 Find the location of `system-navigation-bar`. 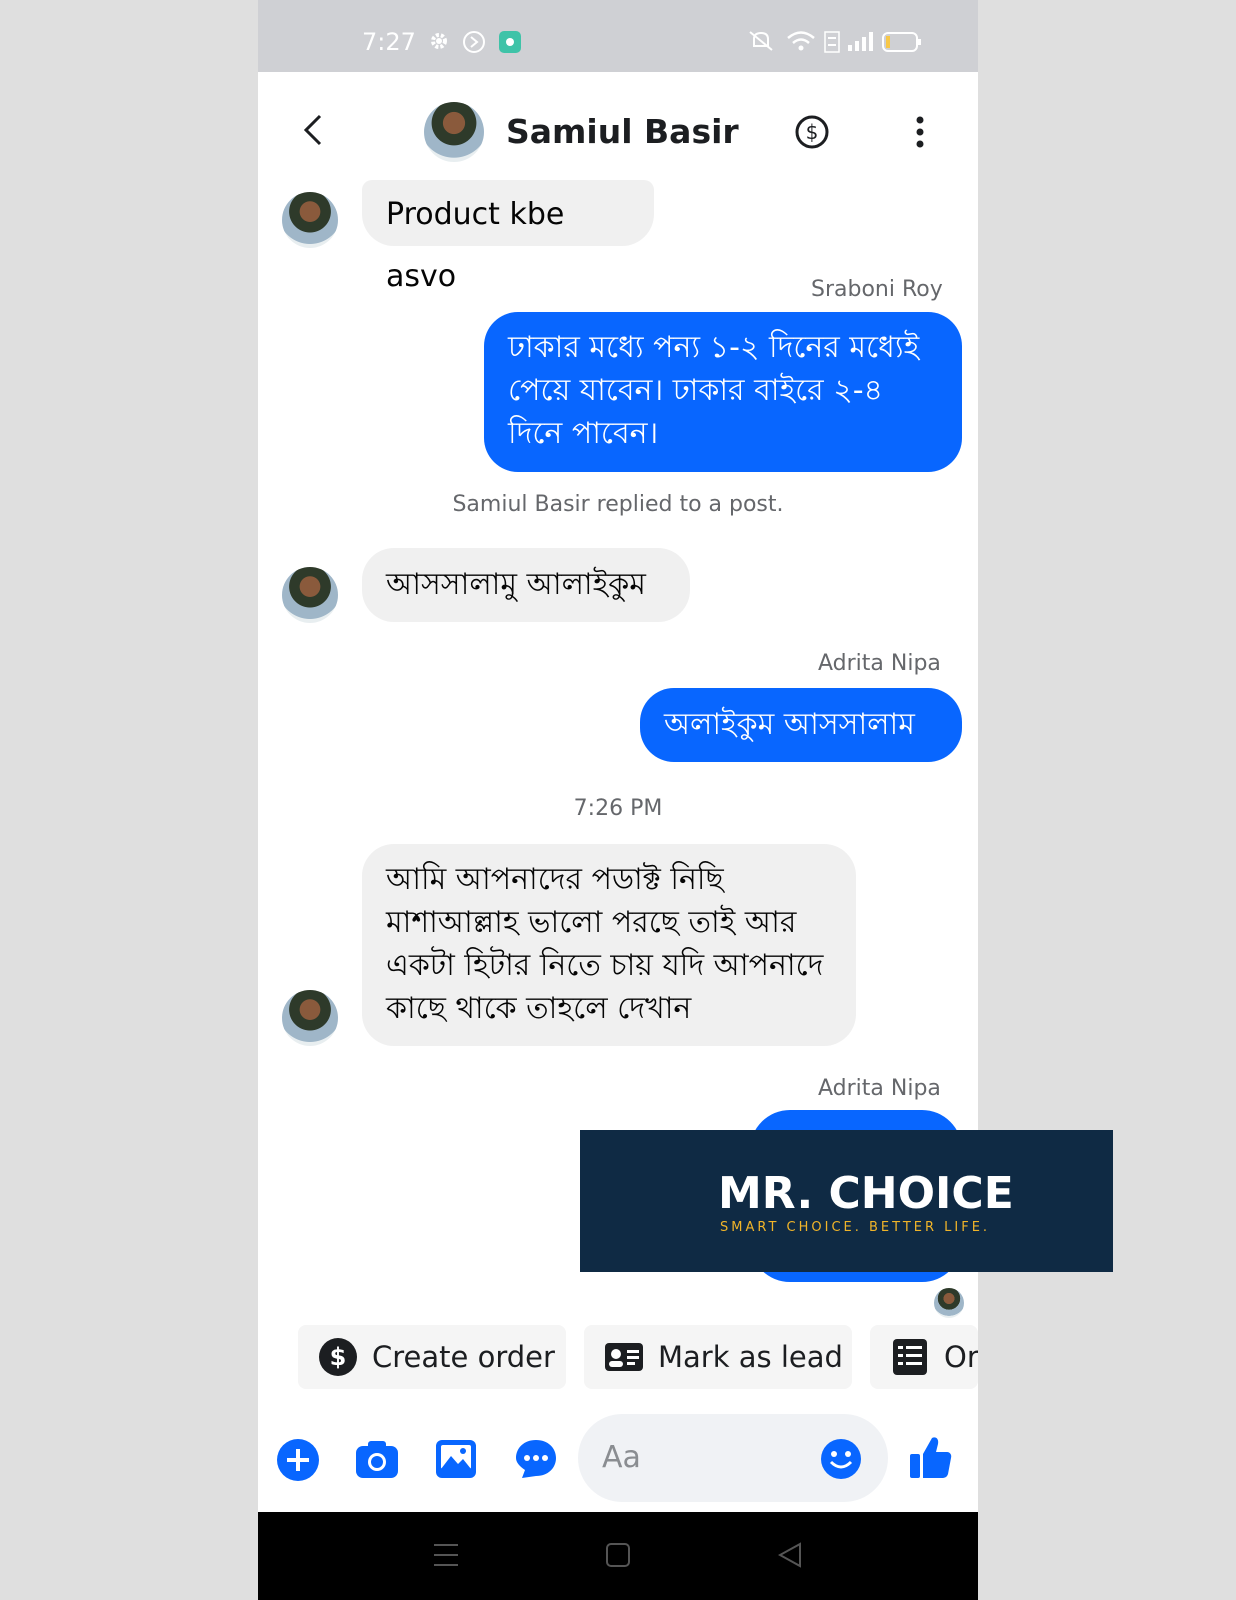

system-navigation-bar is located at coordinates (618, 1556).